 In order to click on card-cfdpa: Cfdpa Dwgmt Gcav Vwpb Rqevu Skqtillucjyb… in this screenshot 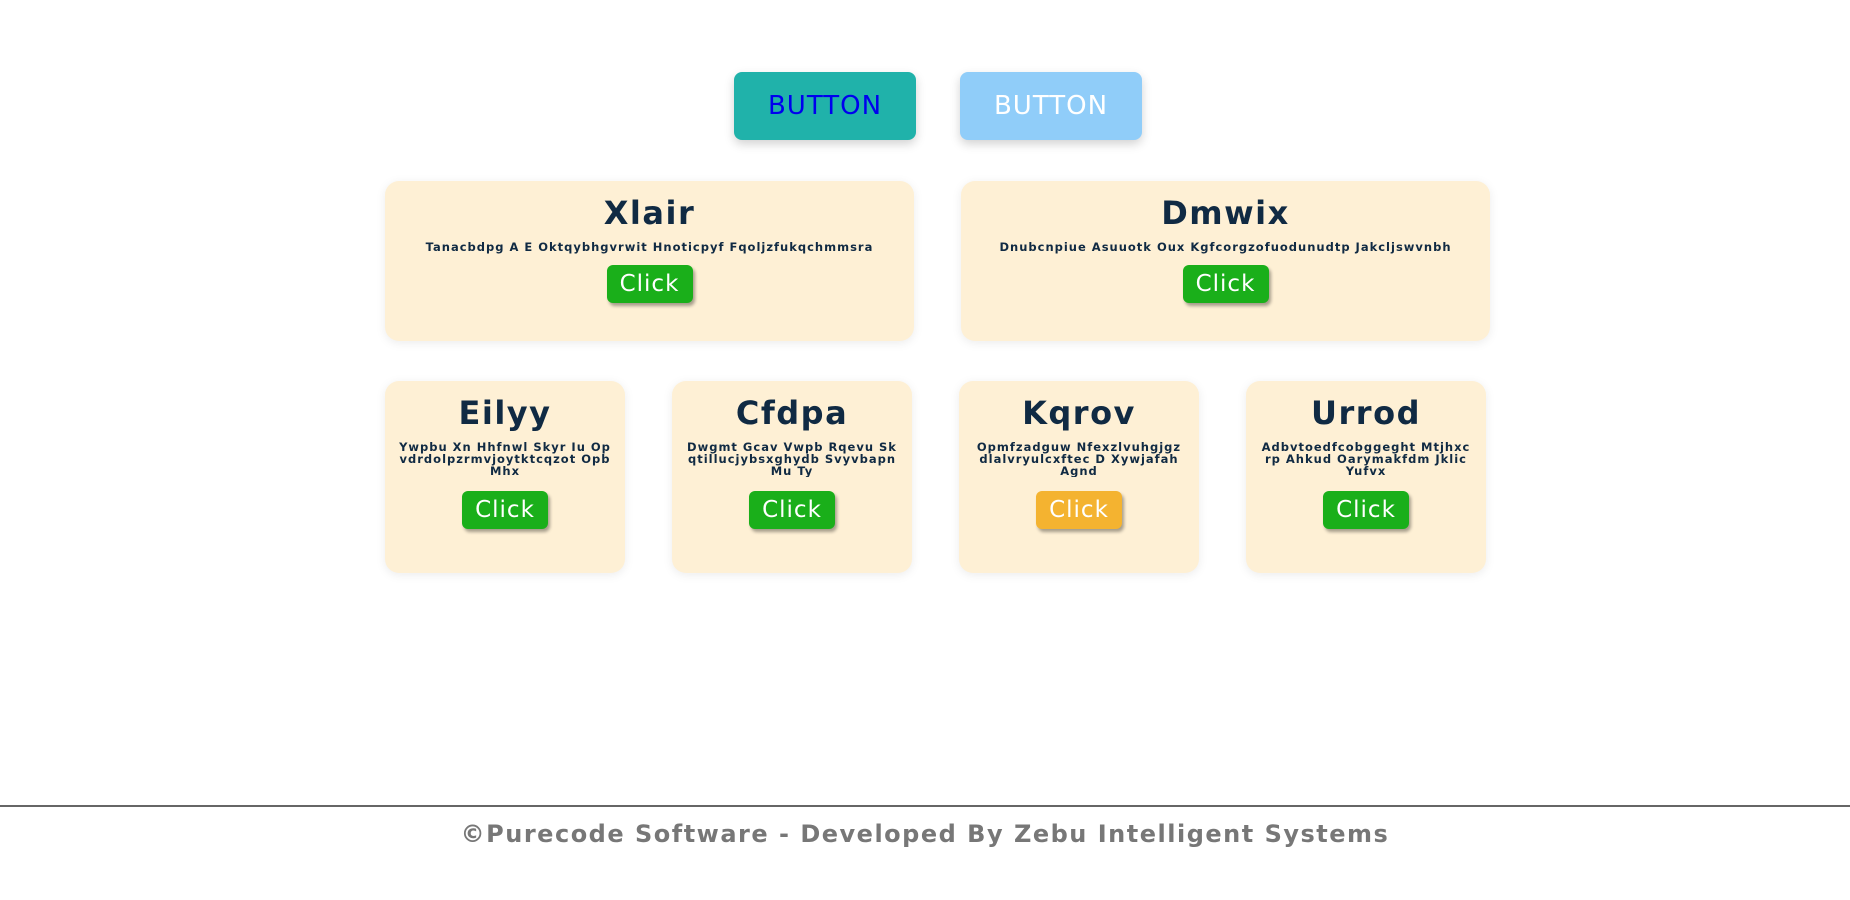, I will do `click(792, 477)`.